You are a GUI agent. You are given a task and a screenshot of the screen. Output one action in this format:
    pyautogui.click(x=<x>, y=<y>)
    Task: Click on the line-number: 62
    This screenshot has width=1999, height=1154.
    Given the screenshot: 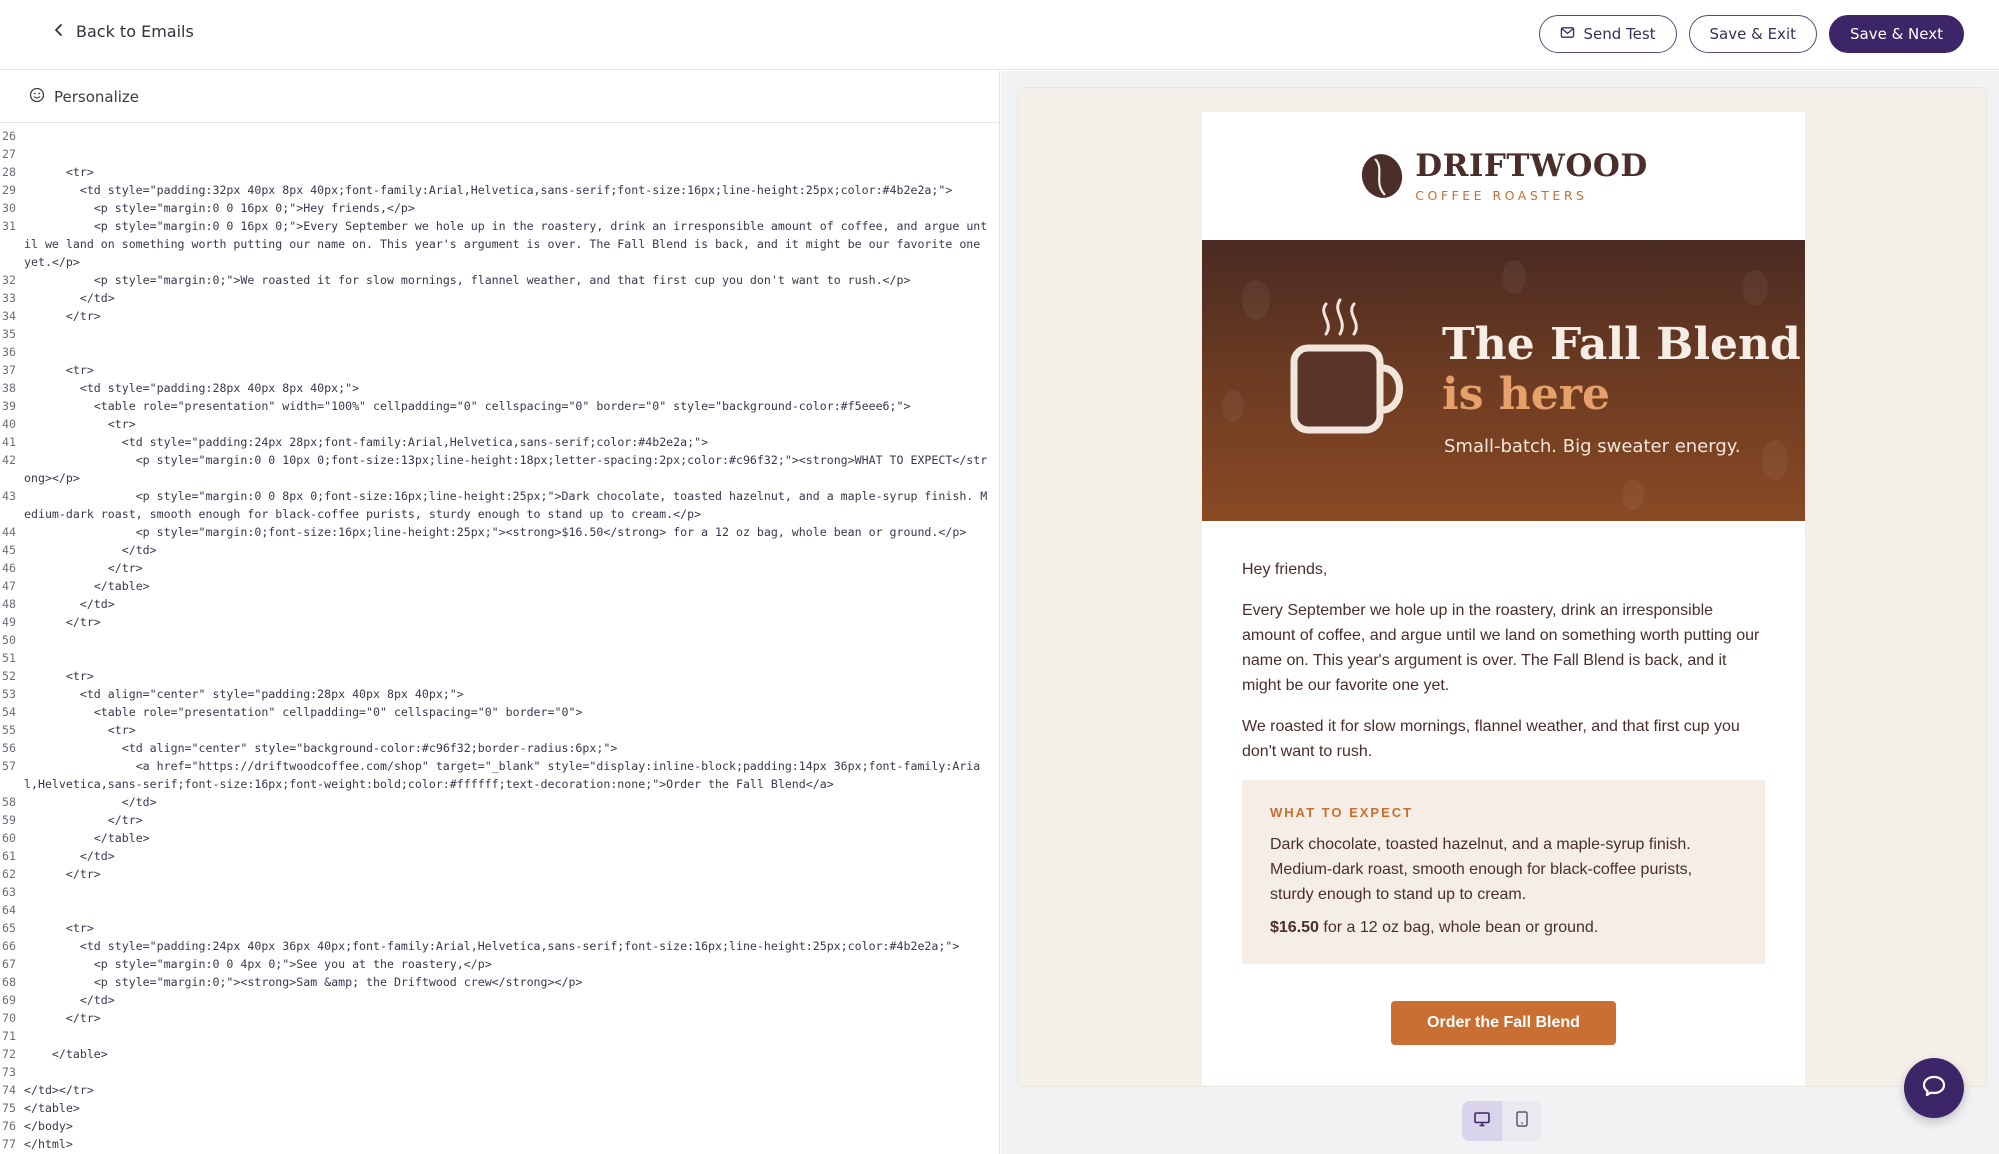 What is the action you would take?
    pyautogui.click(x=9, y=874)
    